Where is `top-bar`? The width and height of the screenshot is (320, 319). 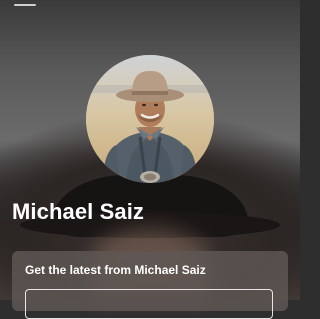 top-bar is located at coordinates (150, 7).